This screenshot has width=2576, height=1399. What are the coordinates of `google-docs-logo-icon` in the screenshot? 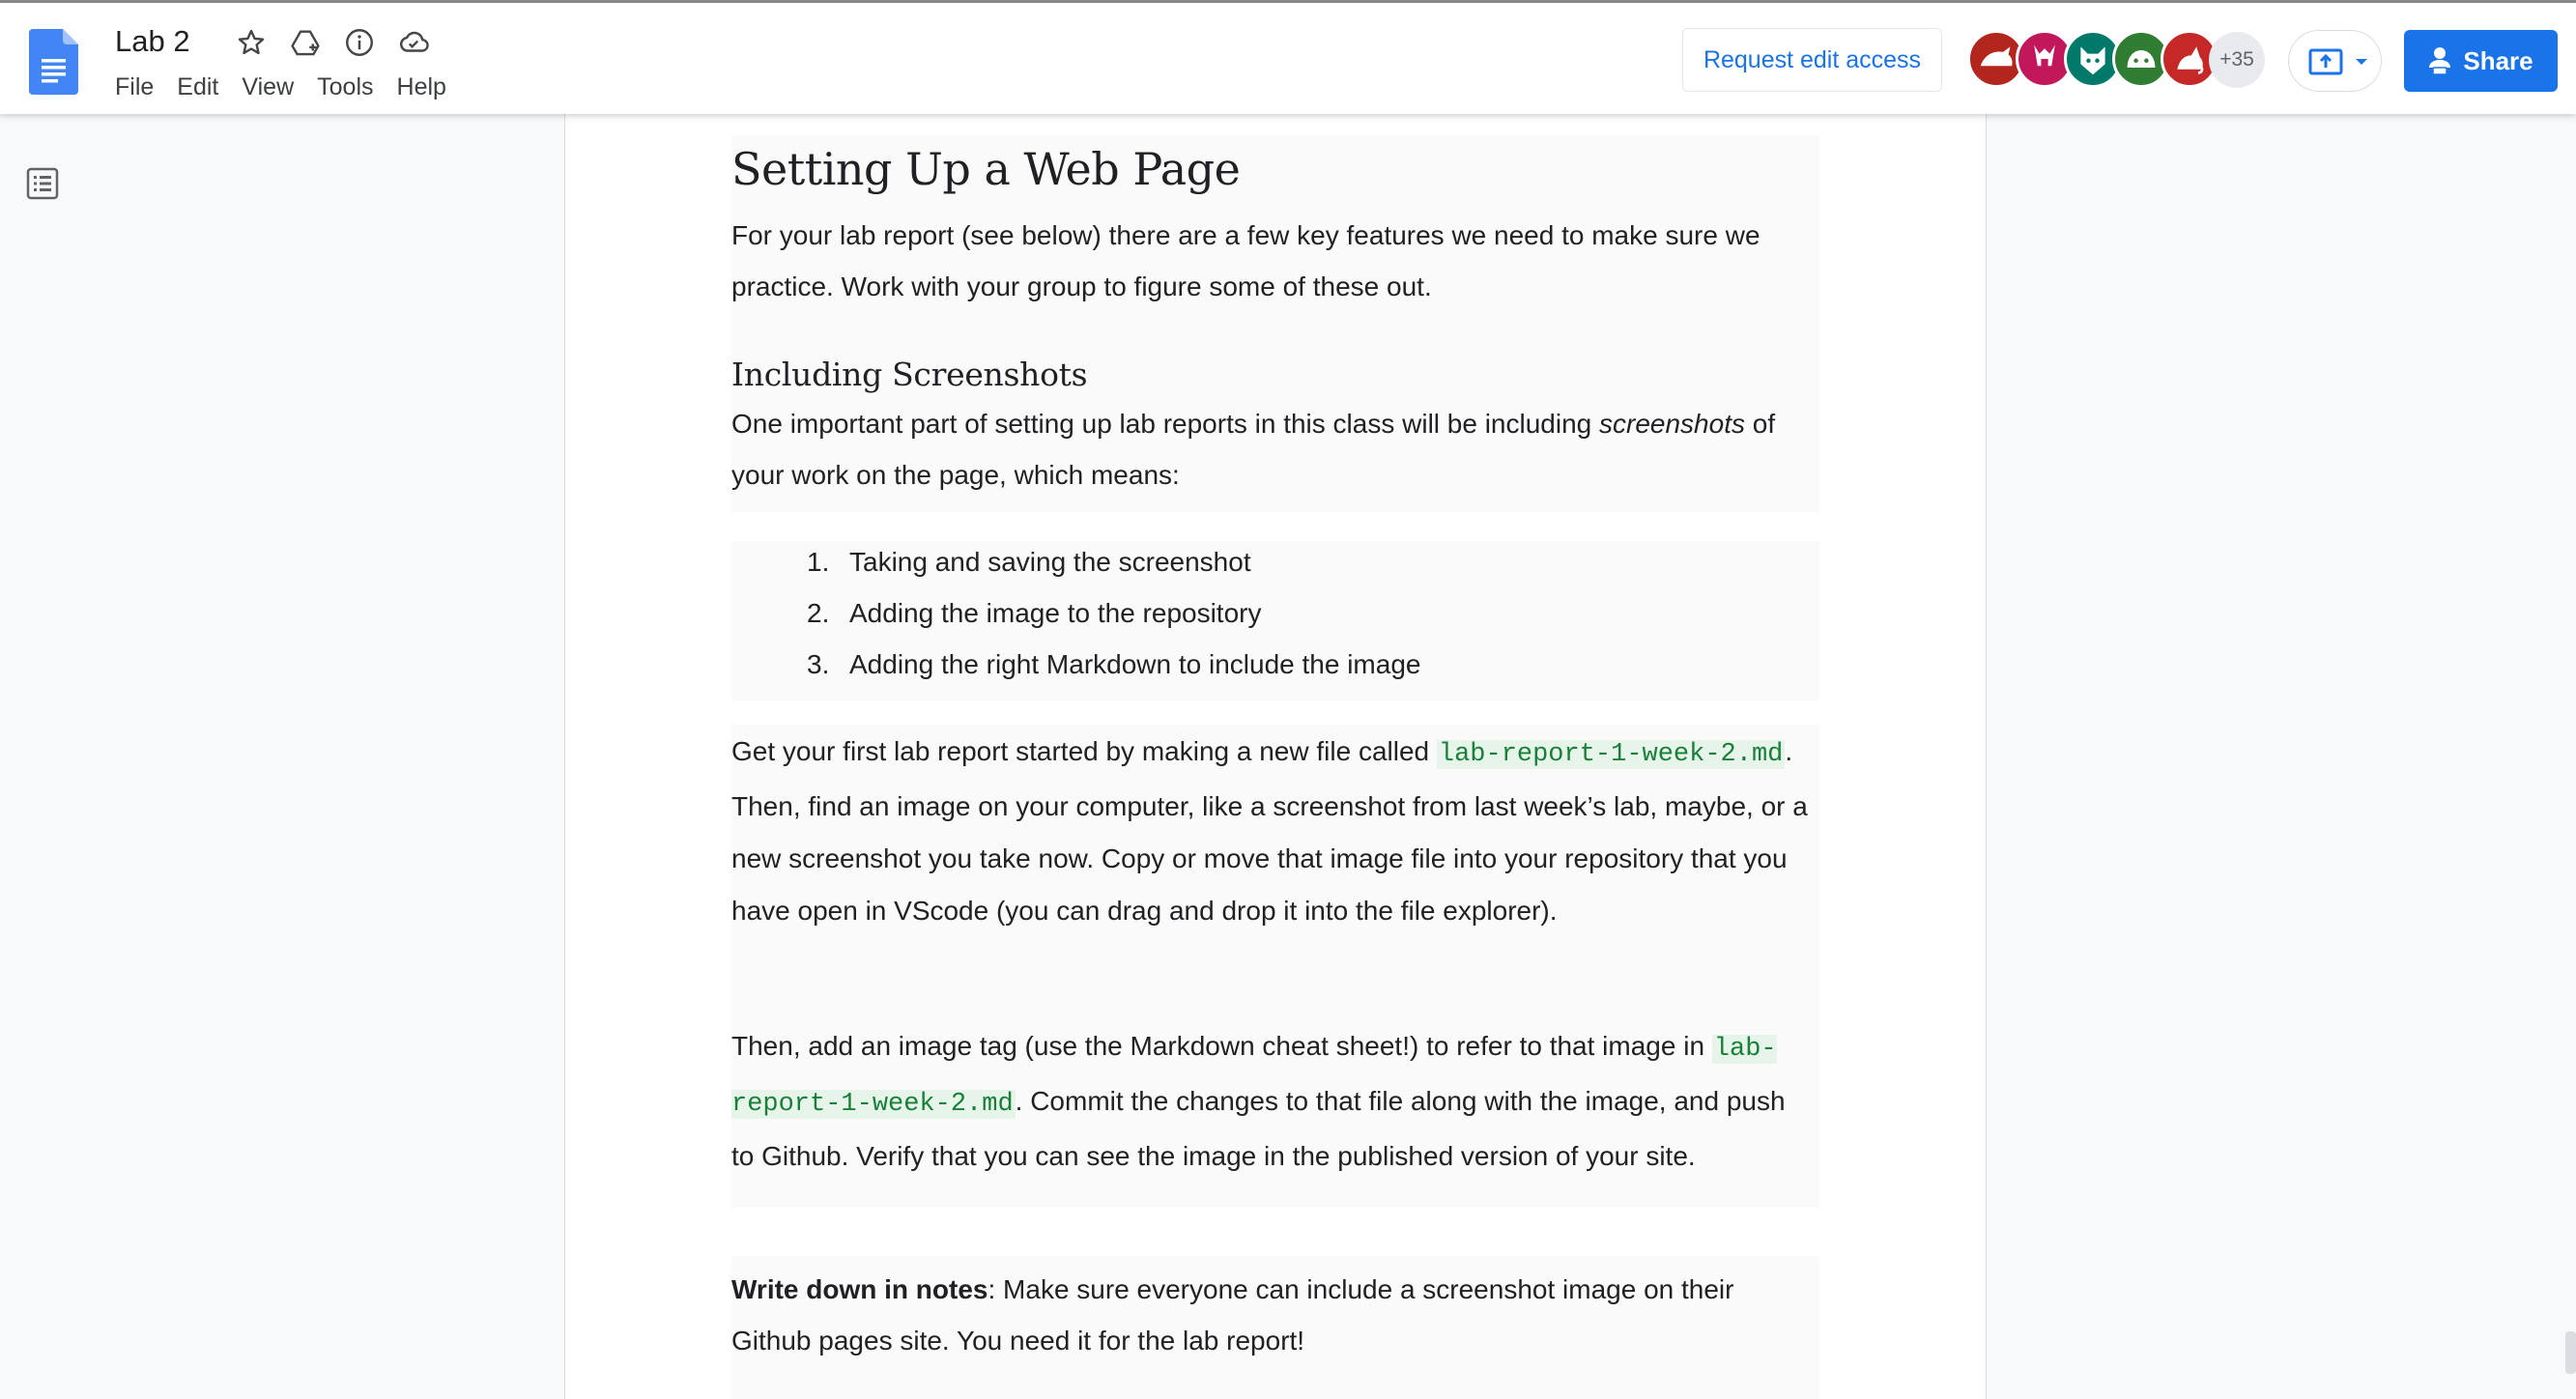 It's located at (54, 62).